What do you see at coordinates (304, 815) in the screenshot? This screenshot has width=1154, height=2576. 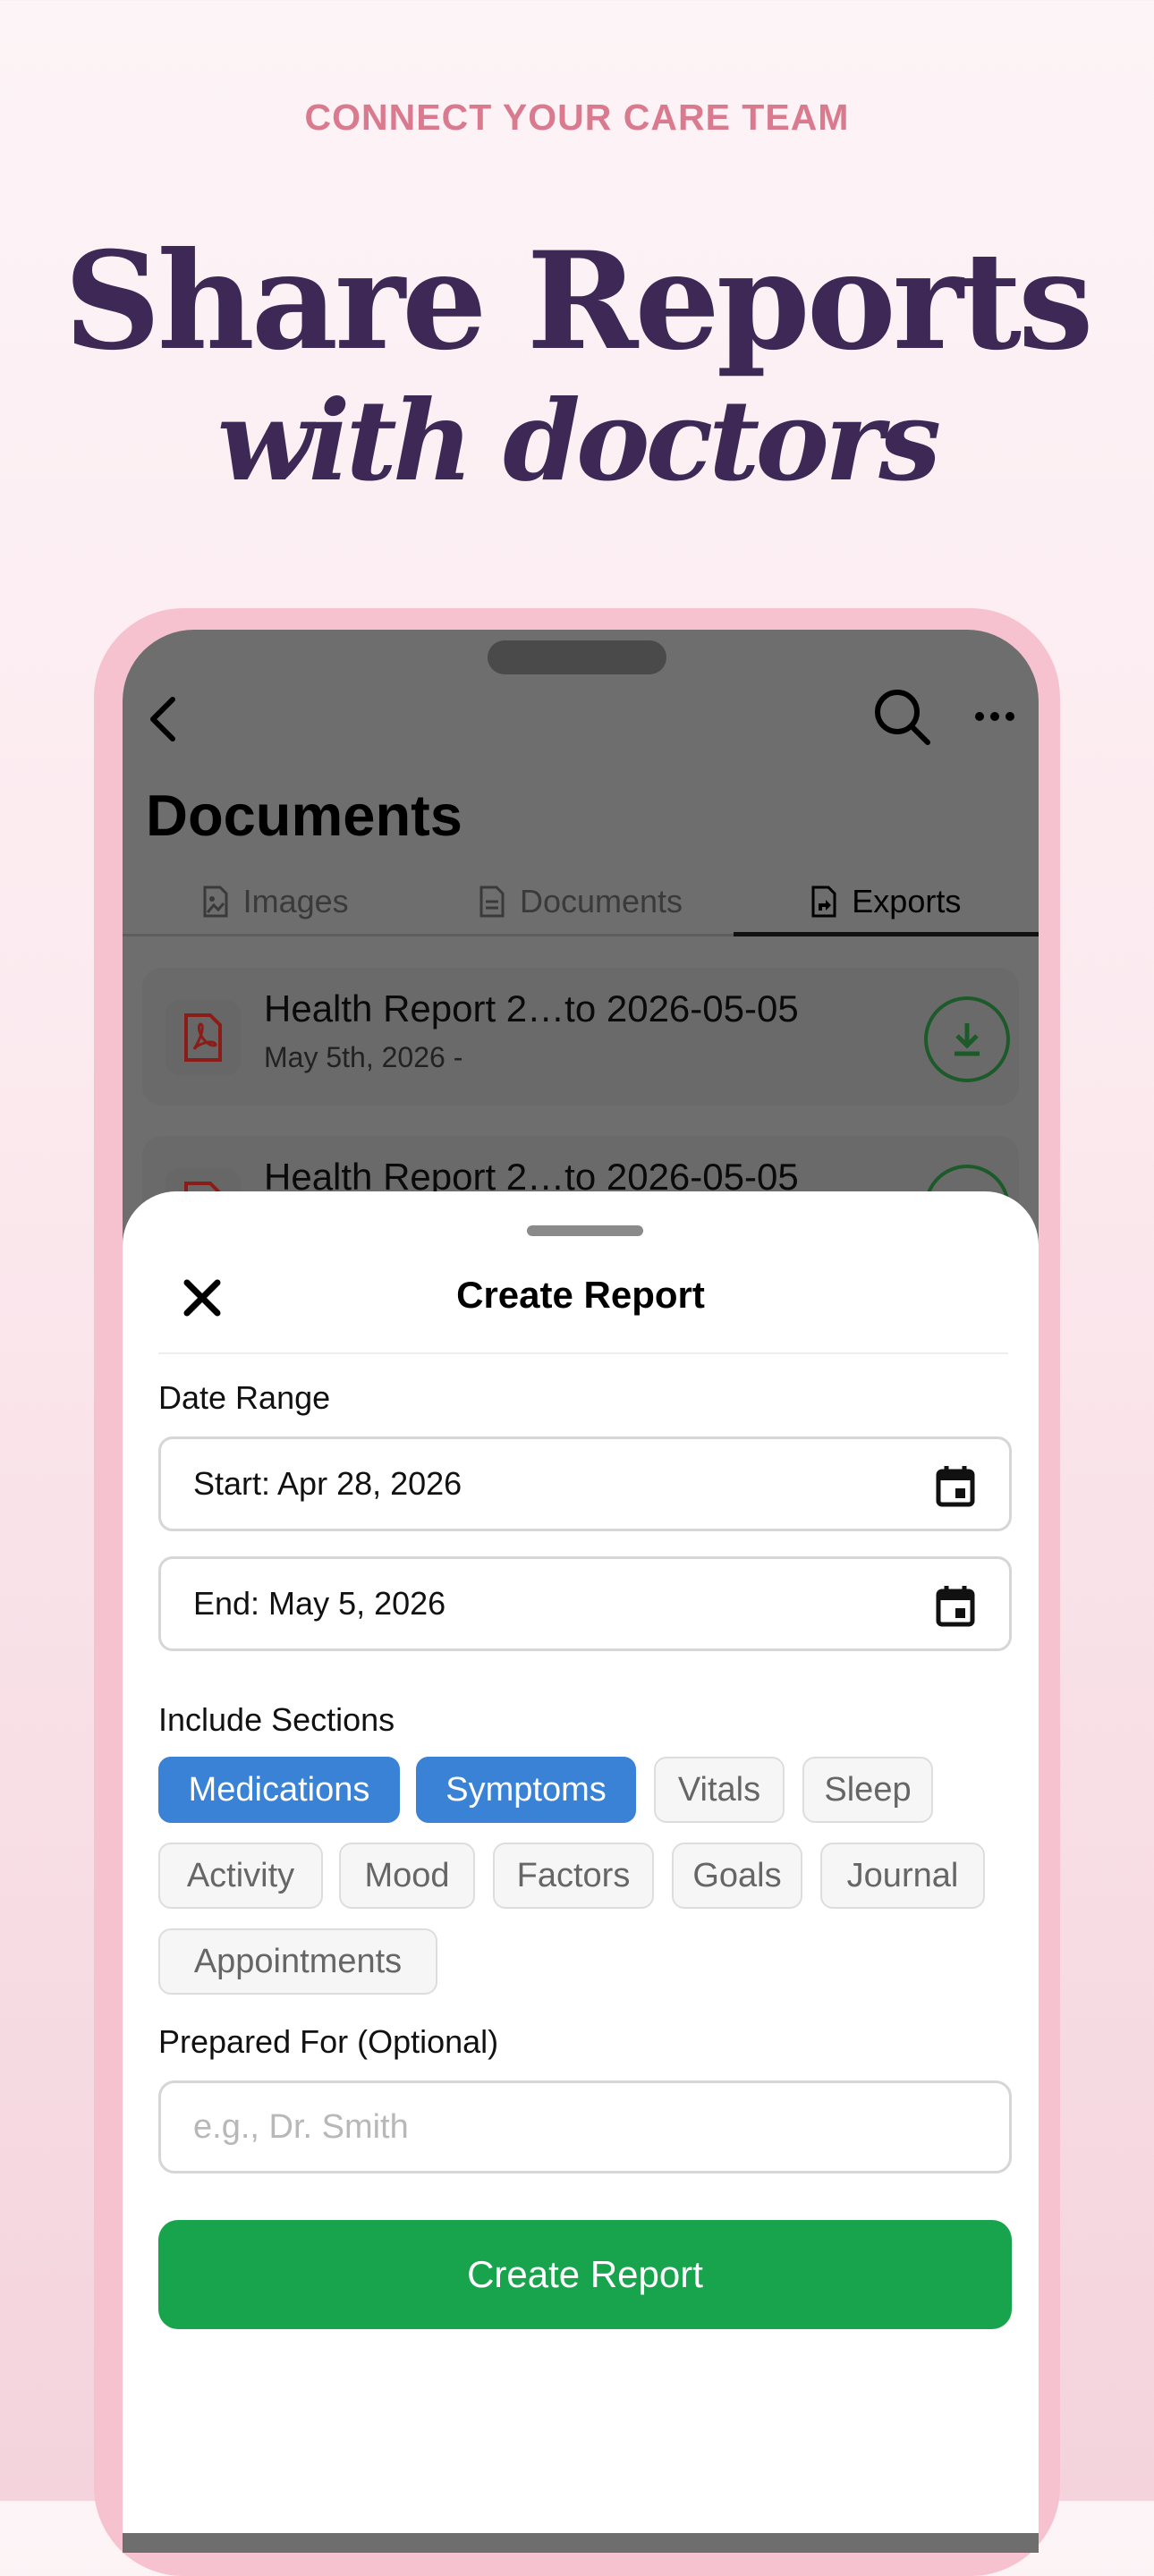 I see `page-title: Documents` at bounding box center [304, 815].